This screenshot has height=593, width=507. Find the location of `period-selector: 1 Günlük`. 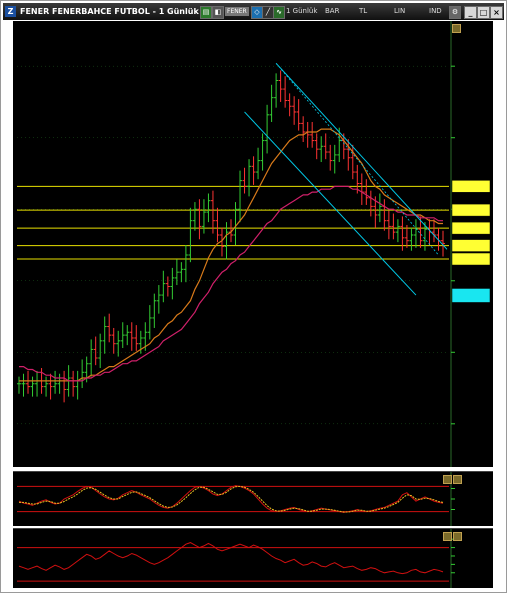

period-selector: 1 Günlük is located at coordinates (301, 11).